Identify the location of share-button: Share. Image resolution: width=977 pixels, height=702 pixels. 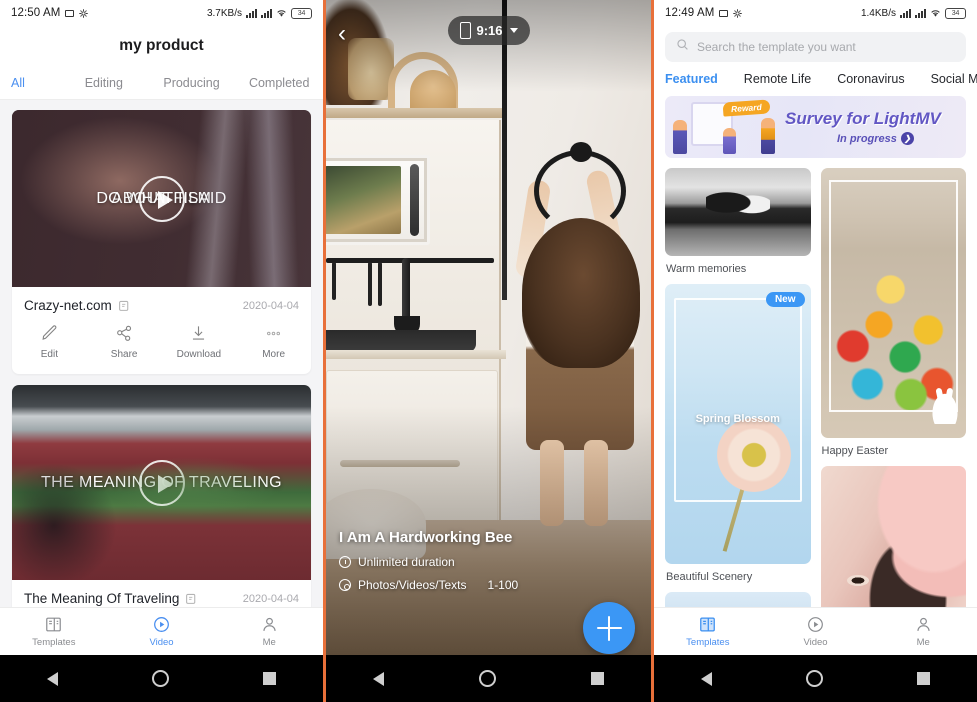
(124, 342).